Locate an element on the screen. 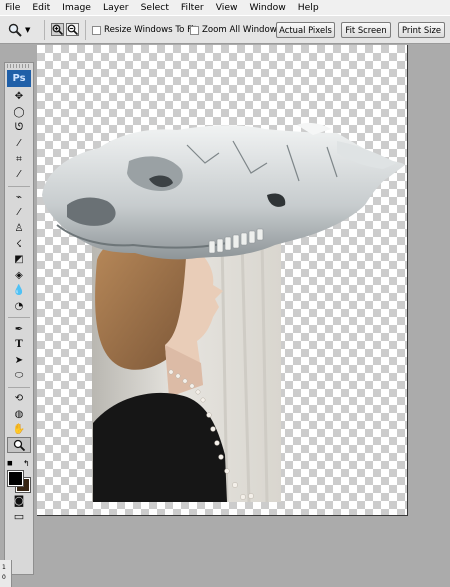  menu-help: Help is located at coordinates (308, 7).